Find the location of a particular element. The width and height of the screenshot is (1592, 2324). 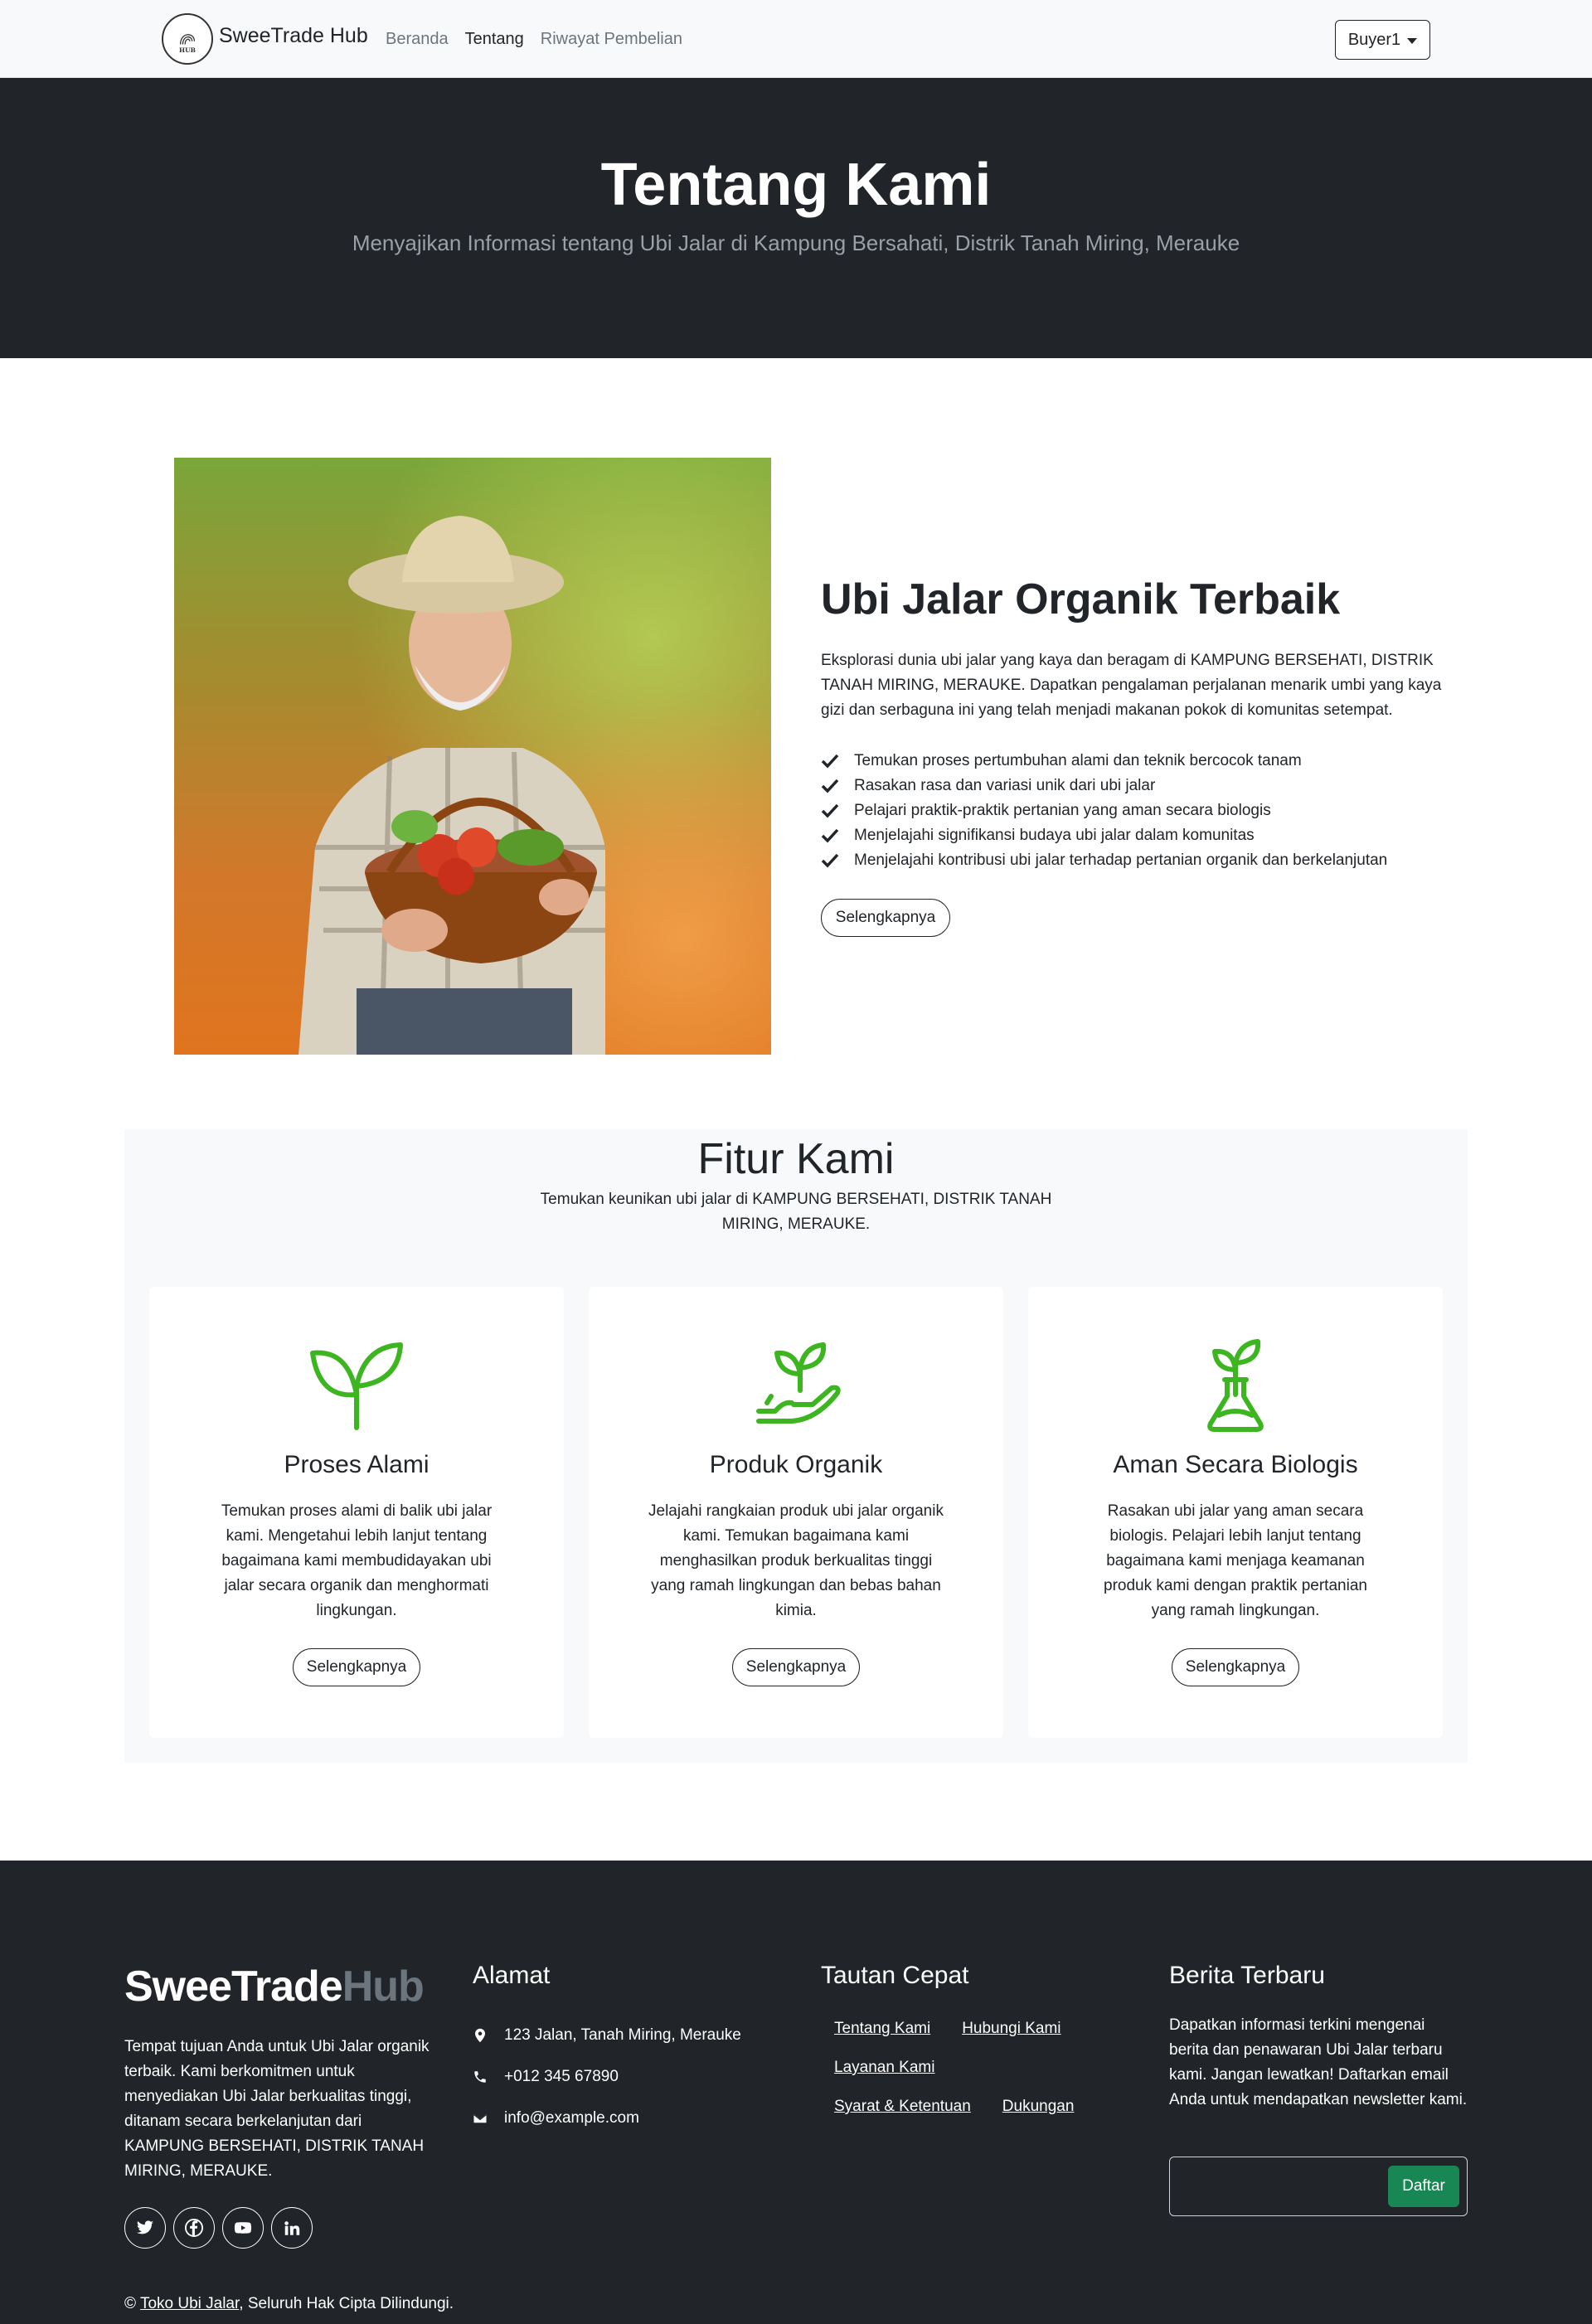

footer-link-hubungi-kami: Hubungi Kami is located at coordinates (1011, 2040).